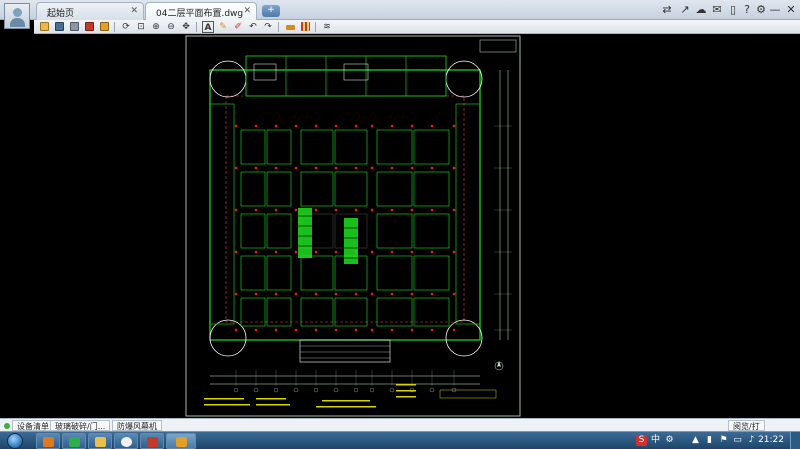 The height and width of the screenshot is (449, 800). I want to click on undo-icon: ↶, so click(253, 27).